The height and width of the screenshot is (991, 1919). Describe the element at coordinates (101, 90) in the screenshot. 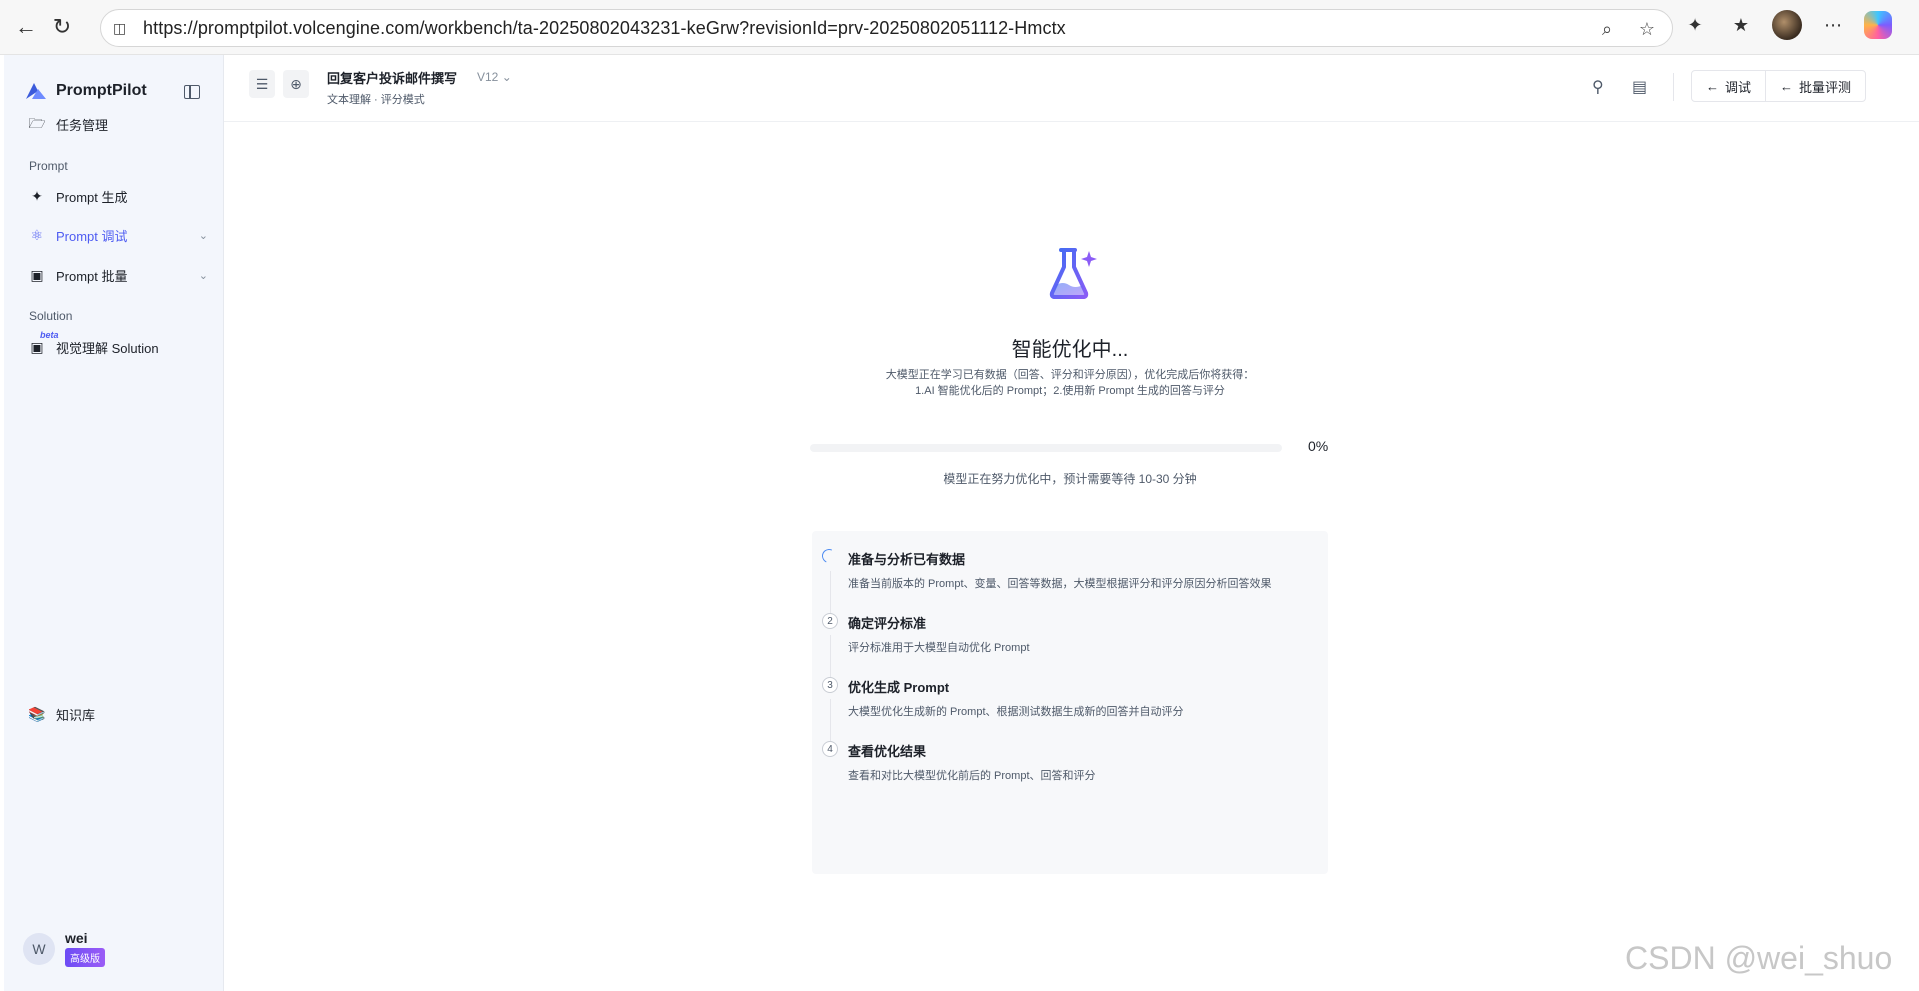

I see `brand-name: PromptPilot` at that location.